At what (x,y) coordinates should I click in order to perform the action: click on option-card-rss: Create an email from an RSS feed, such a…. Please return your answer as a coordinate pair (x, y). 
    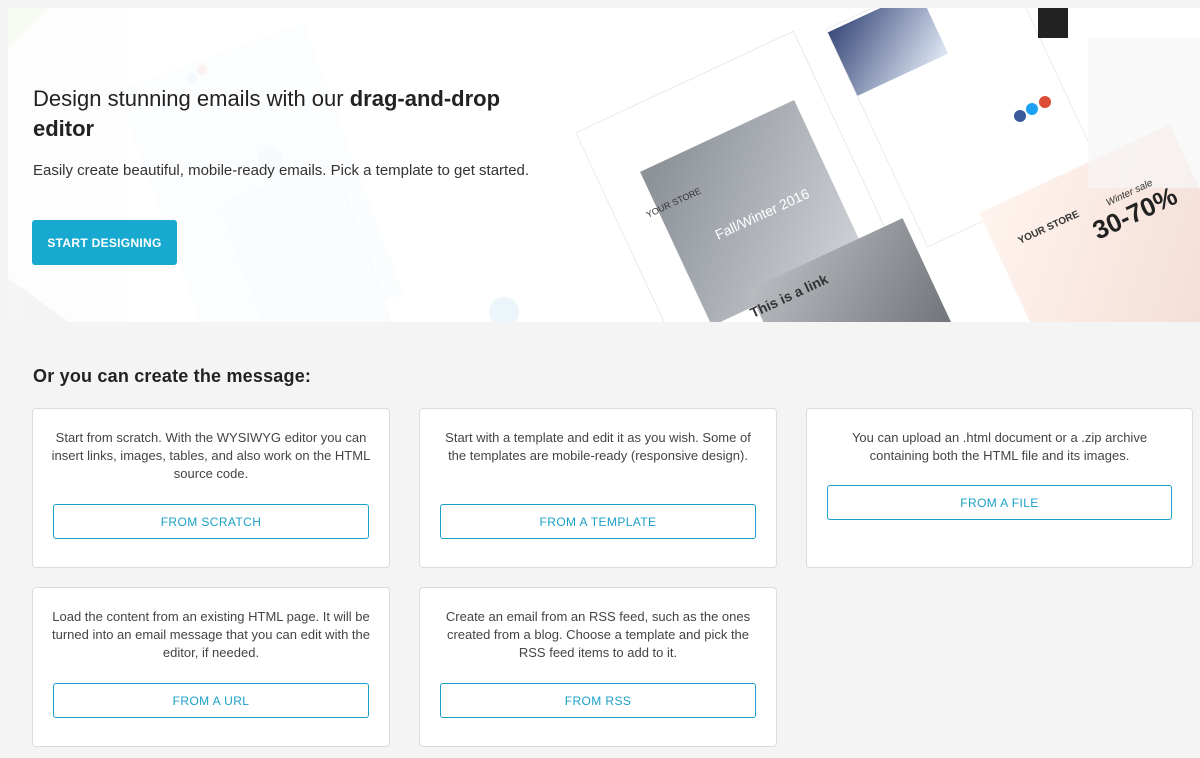
    Looking at the image, I should click on (598, 667).